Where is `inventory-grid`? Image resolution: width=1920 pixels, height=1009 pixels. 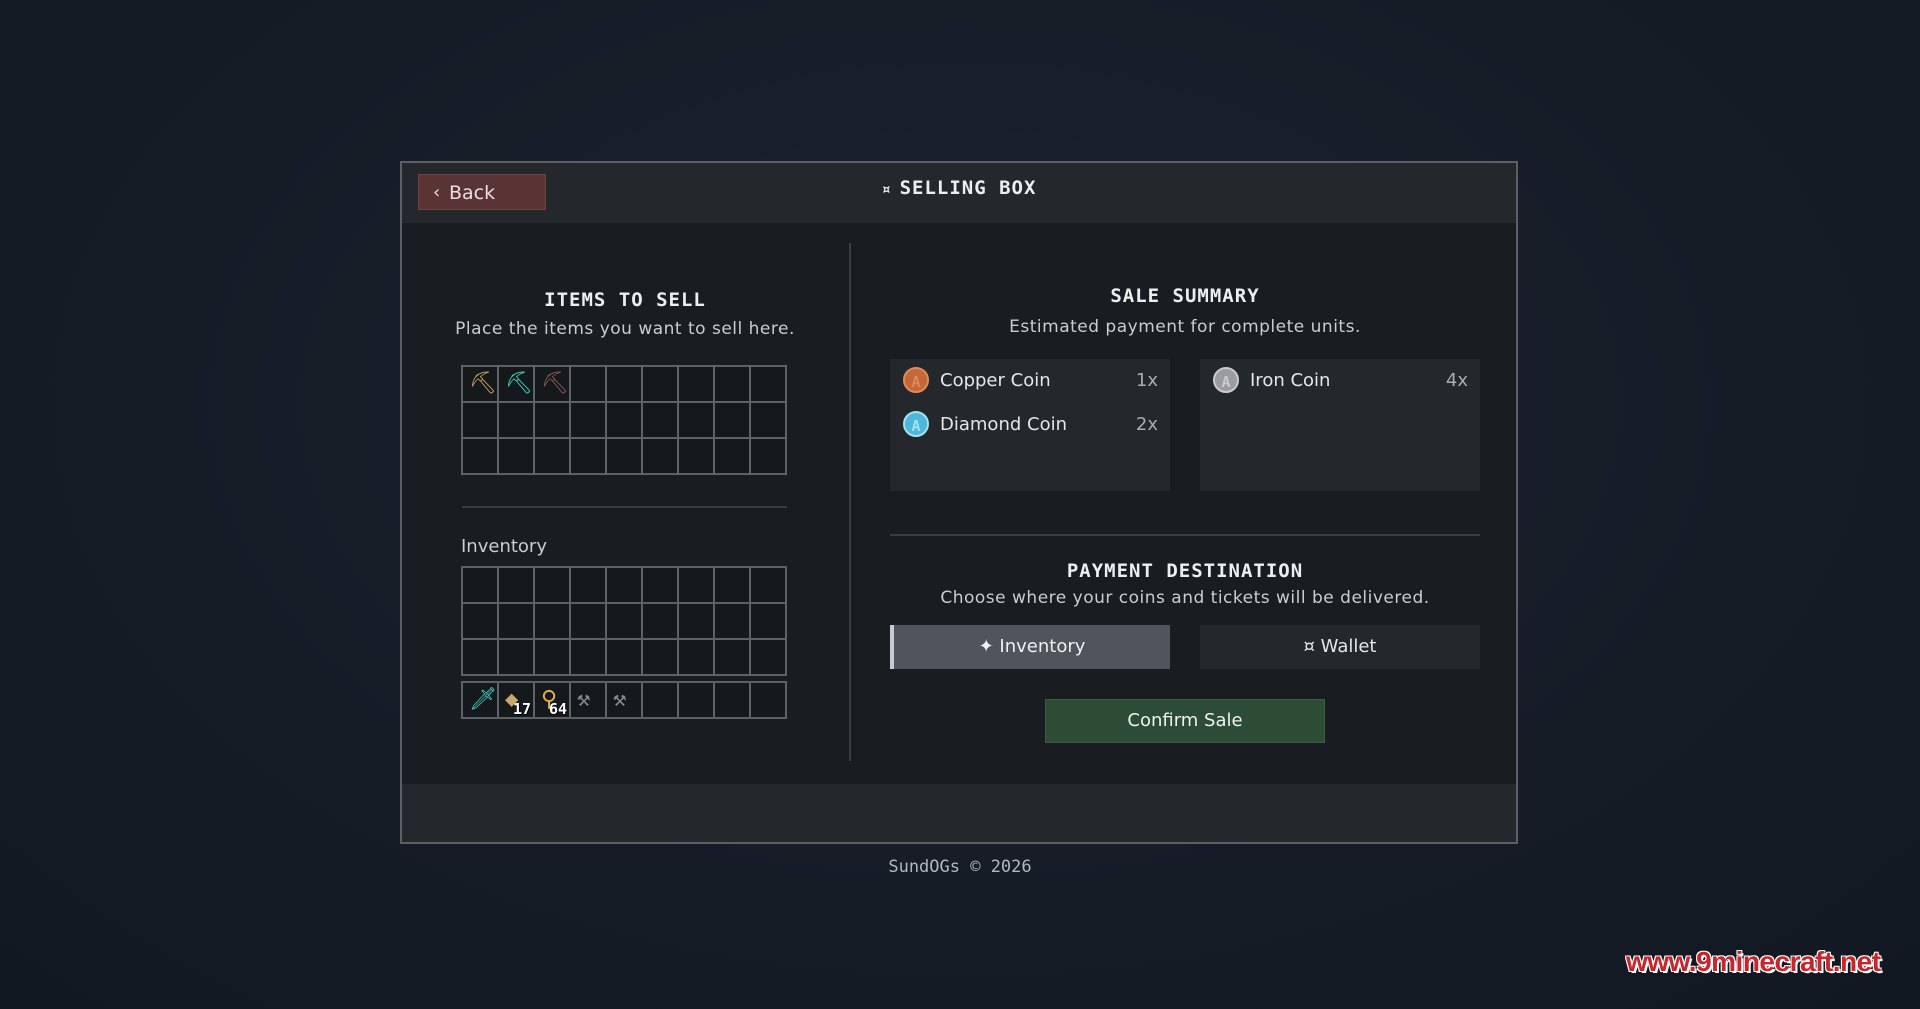 inventory-grid is located at coordinates (624, 621).